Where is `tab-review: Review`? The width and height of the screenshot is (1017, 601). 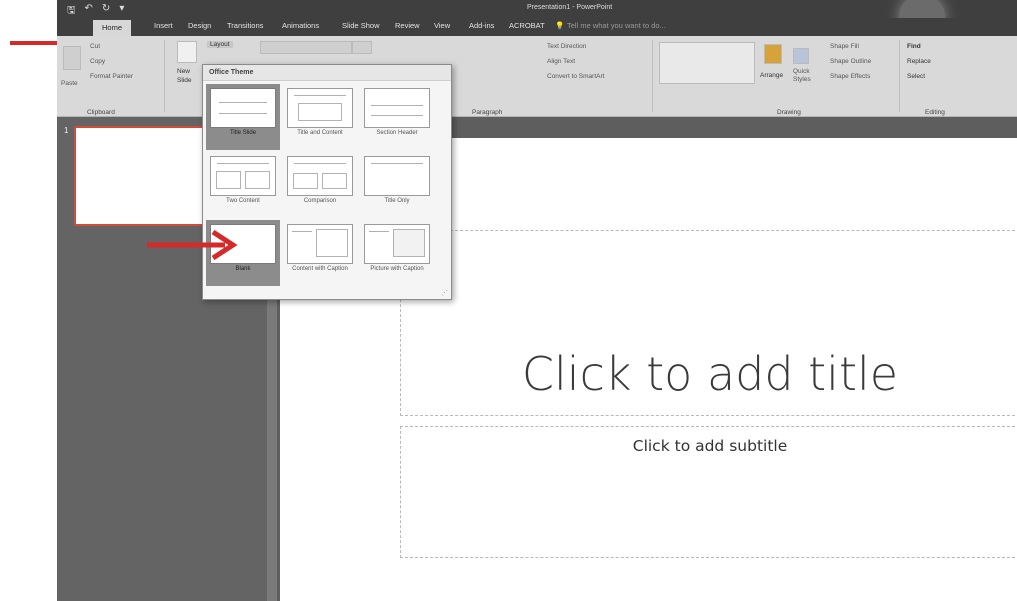
tab-review: Review is located at coordinates (407, 25).